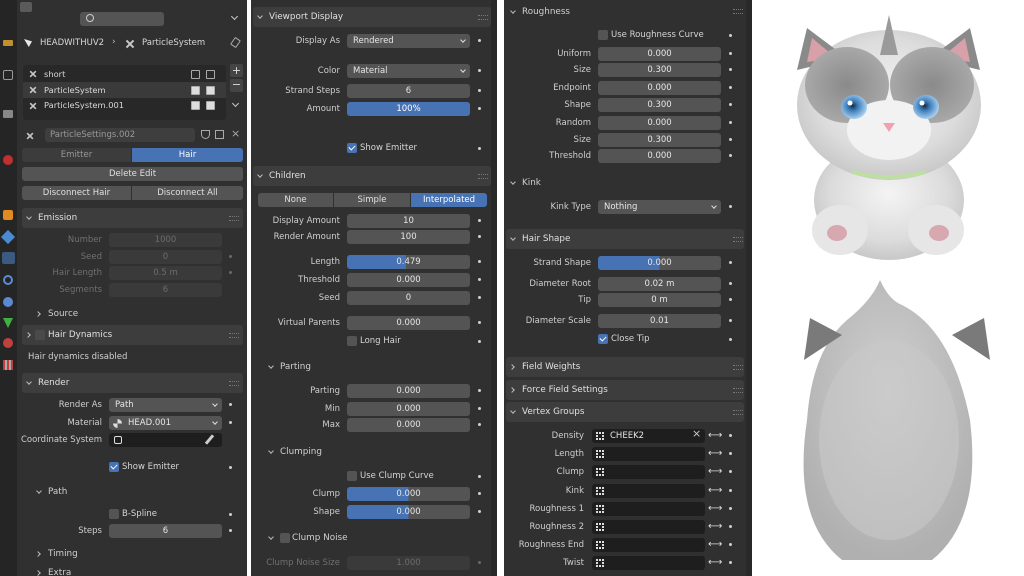 This screenshot has height=576, width=1024. I want to click on length-group-field, so click(648, 454).